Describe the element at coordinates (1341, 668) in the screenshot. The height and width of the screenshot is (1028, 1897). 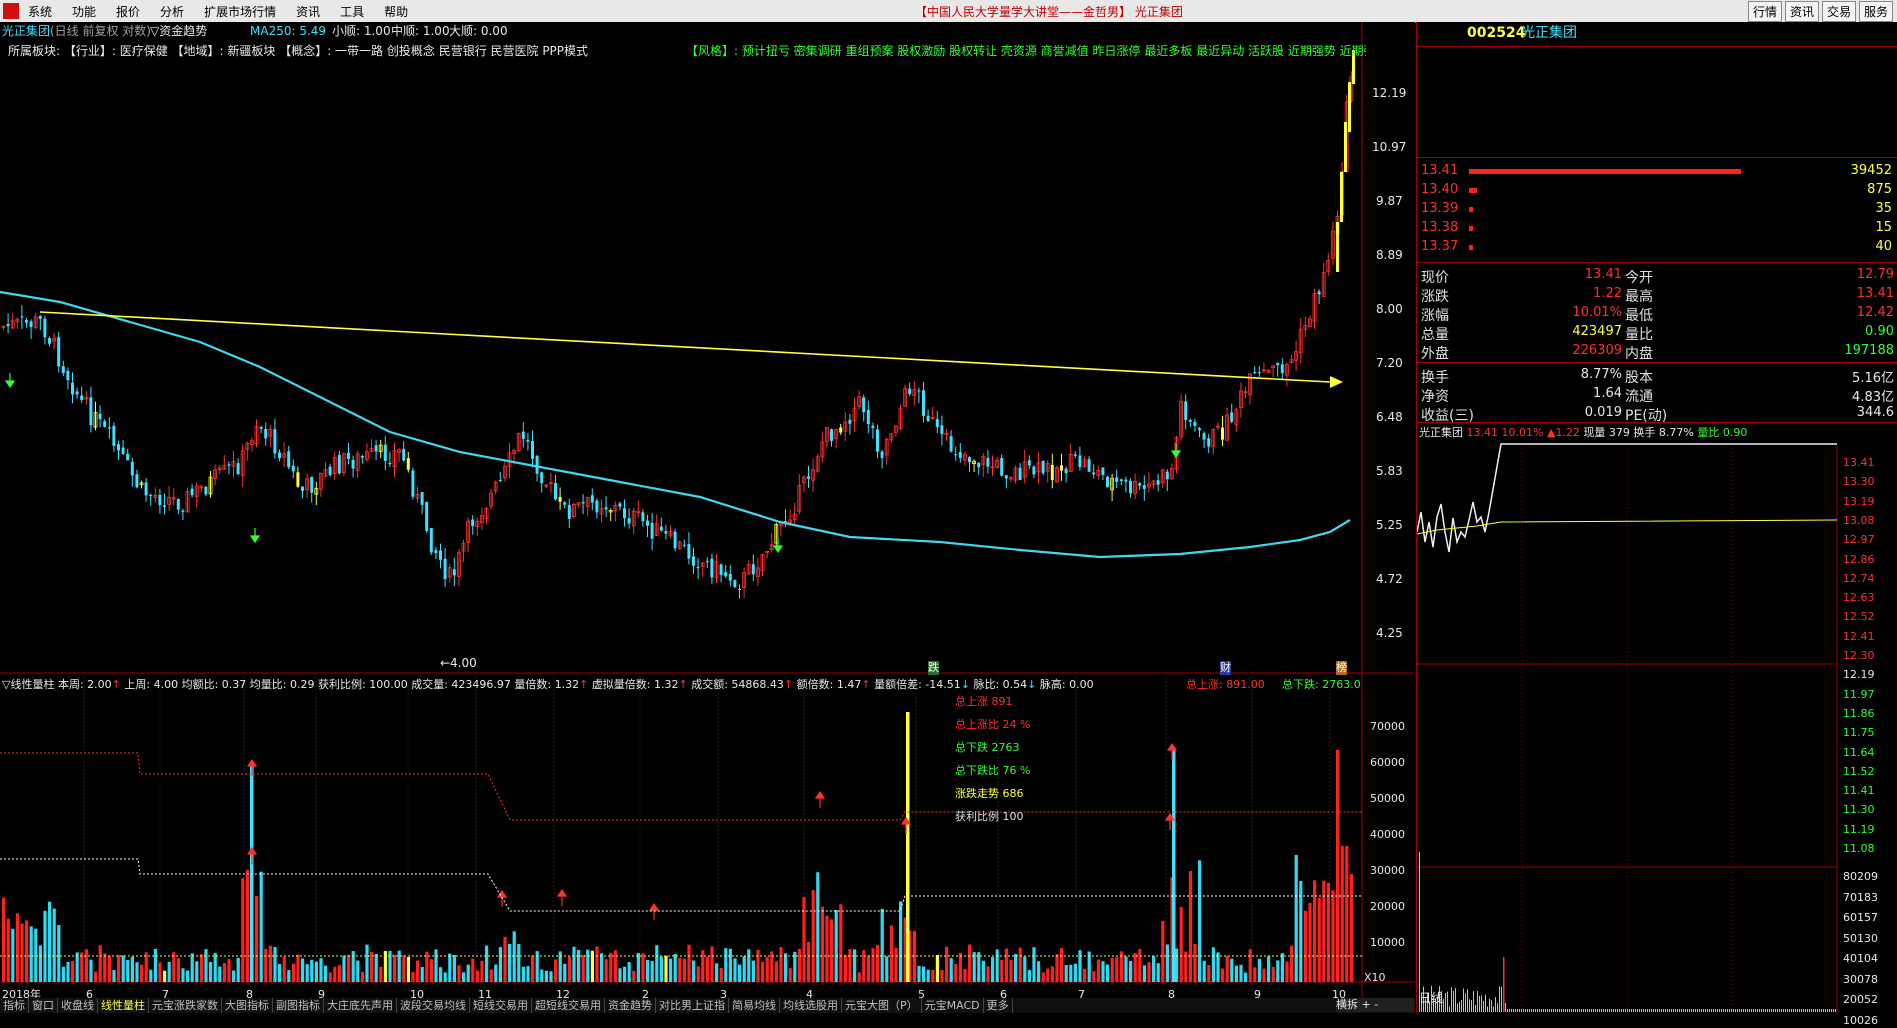
I see `marker-bang: 榜` at that location.